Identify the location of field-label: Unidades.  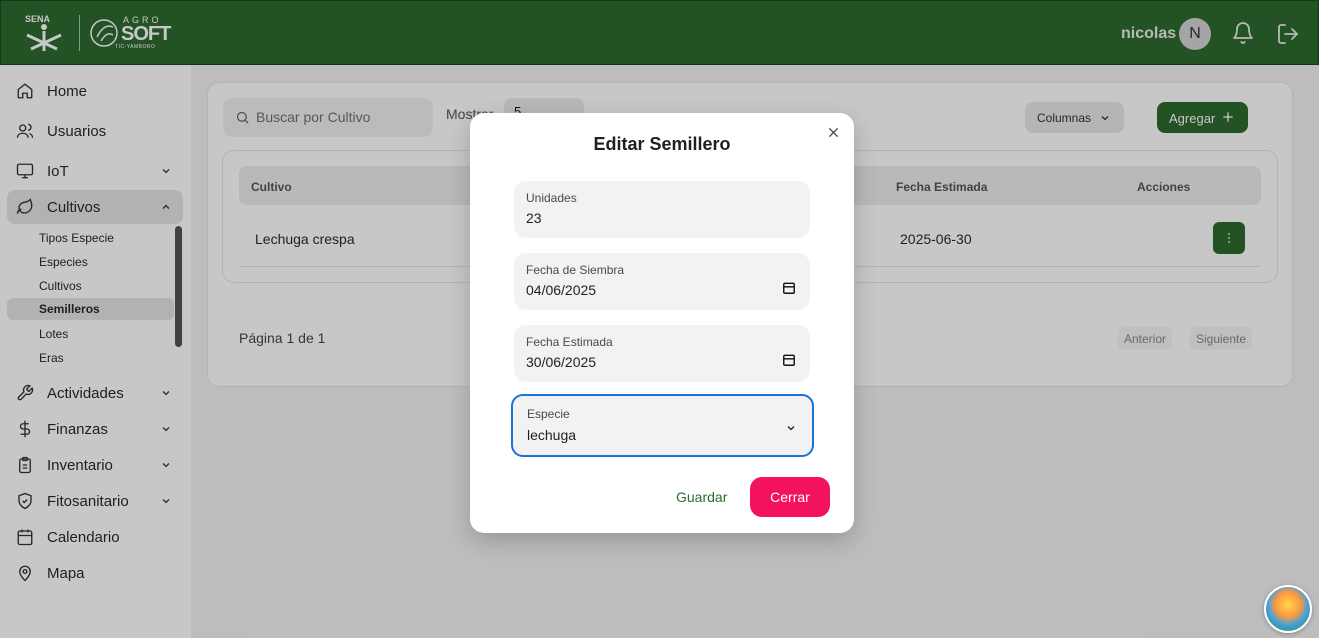
(551, 198).